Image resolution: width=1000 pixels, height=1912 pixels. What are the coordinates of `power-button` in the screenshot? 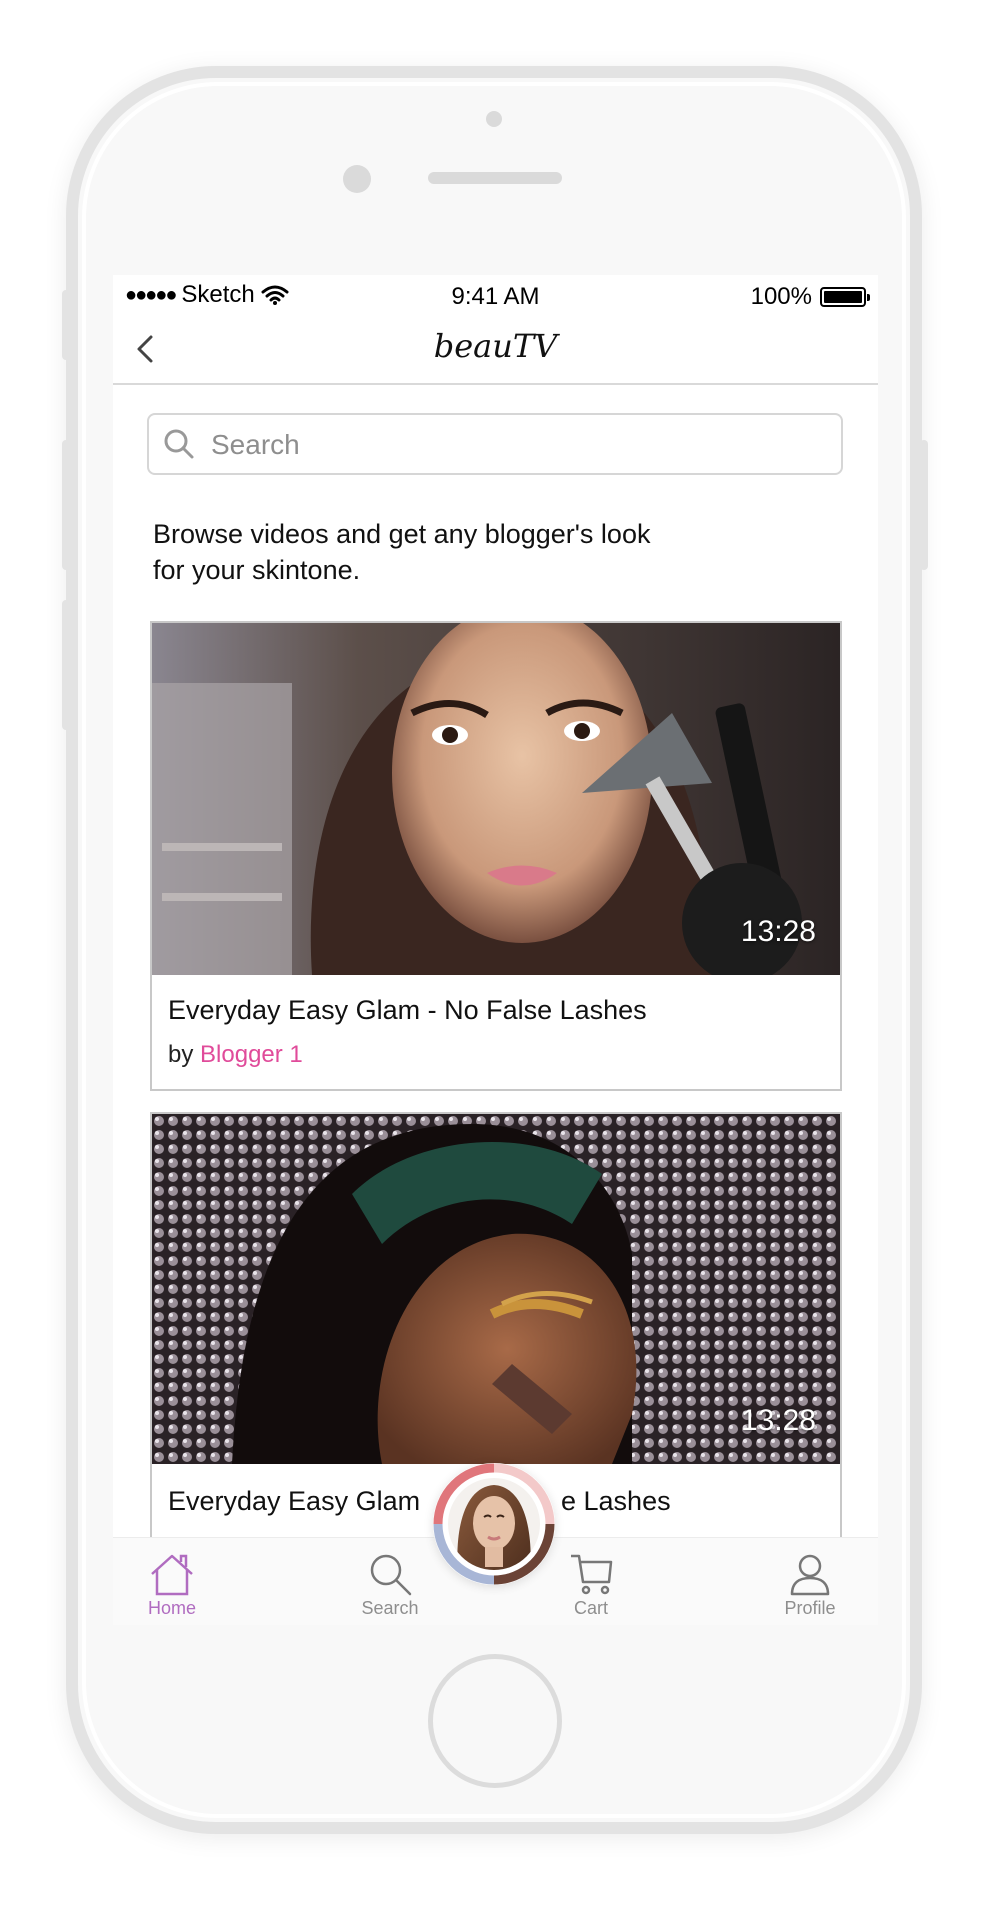 It's located at (924, 505).